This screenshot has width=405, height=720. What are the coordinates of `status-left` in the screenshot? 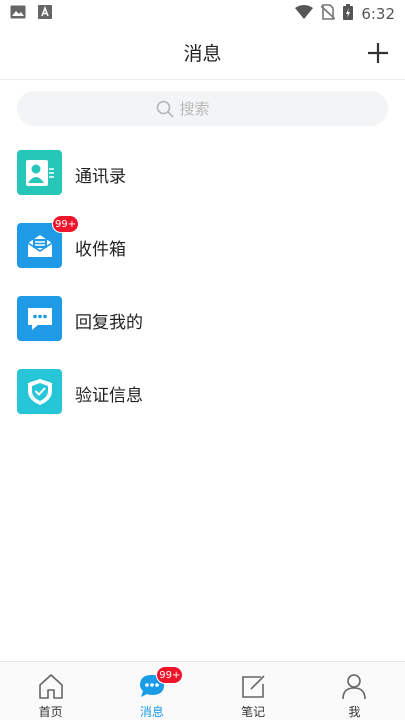 It's located at (31, 14).